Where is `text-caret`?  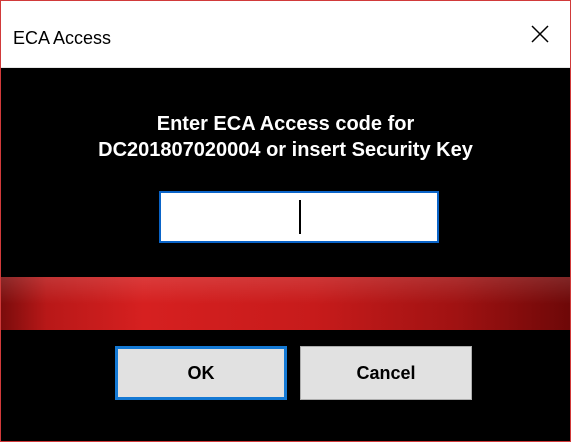
text-caret is located at coordinates (300, 217).